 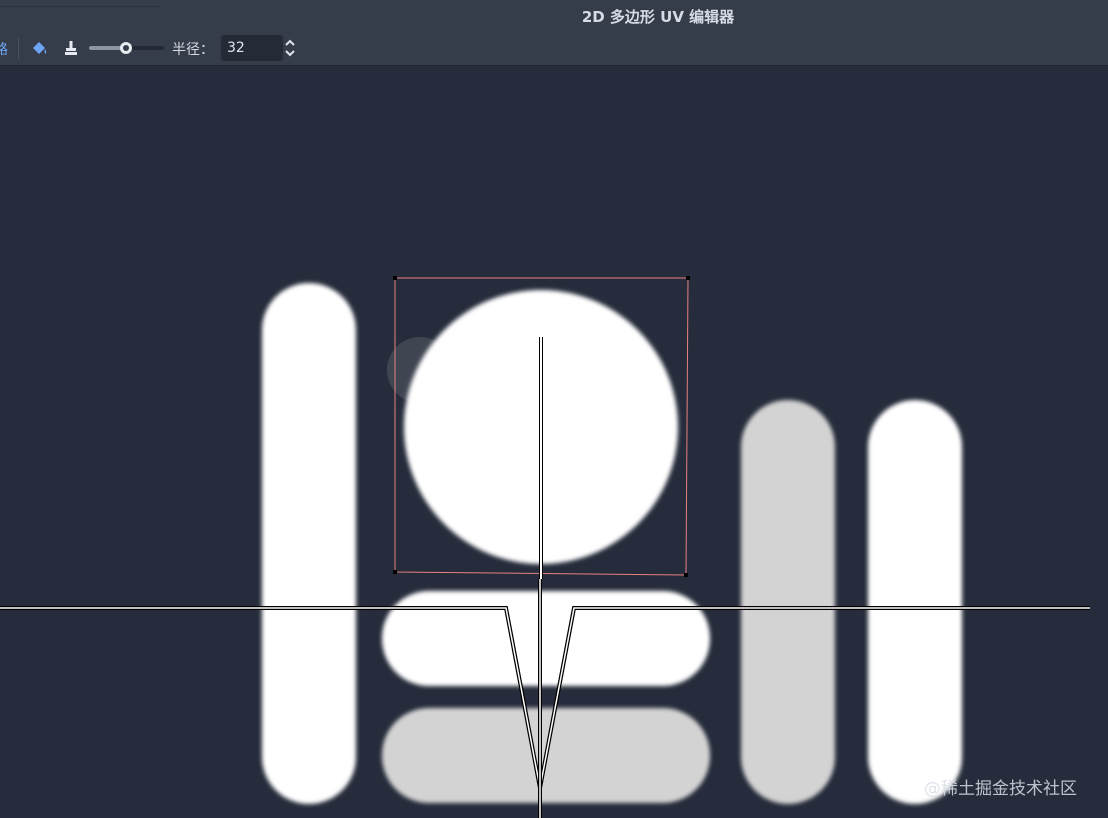 What do you see at coordinates (193, 50) in the screenshot?
I see `radius-label: 半径：` at bounding box center [193, 50].